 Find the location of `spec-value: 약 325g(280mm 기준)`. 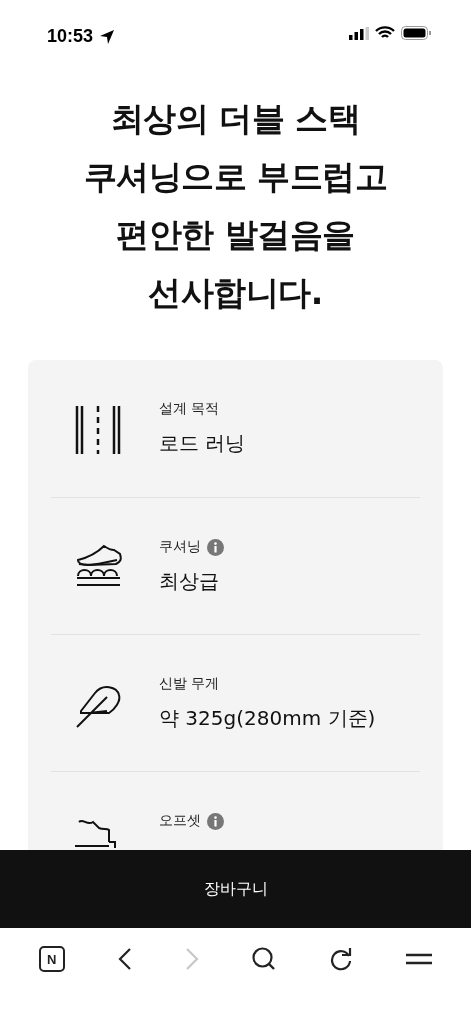

spec-value: 약 325g(280mm 기준) is located at coordinates (267, 718).